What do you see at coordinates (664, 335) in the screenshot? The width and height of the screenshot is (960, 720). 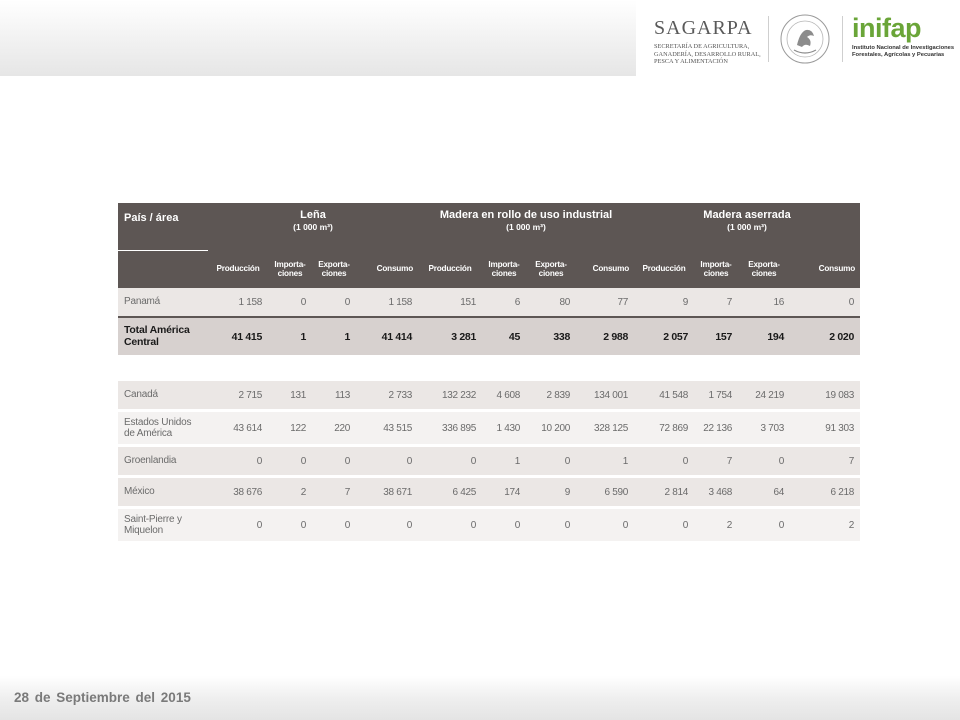 I see `table-cell: 2 057` at bounding box center [664, 335].